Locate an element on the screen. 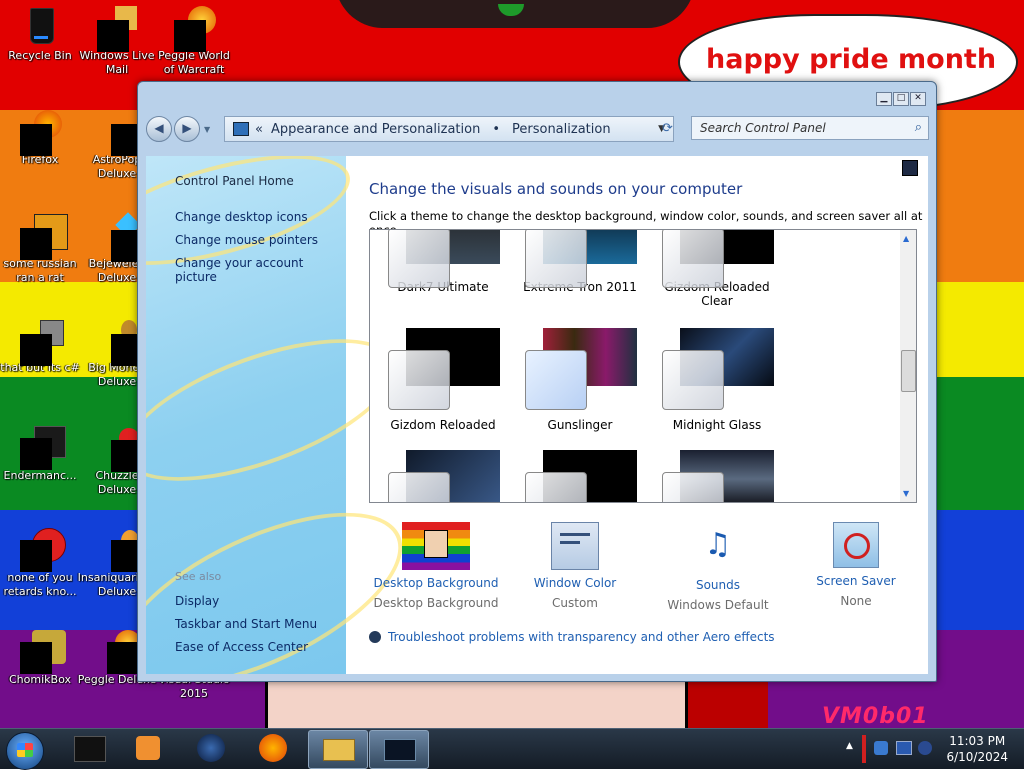 This screenshot has width=1024, height=770. screen-saver-label: Screen Saver is located at coordinates (856, 581).